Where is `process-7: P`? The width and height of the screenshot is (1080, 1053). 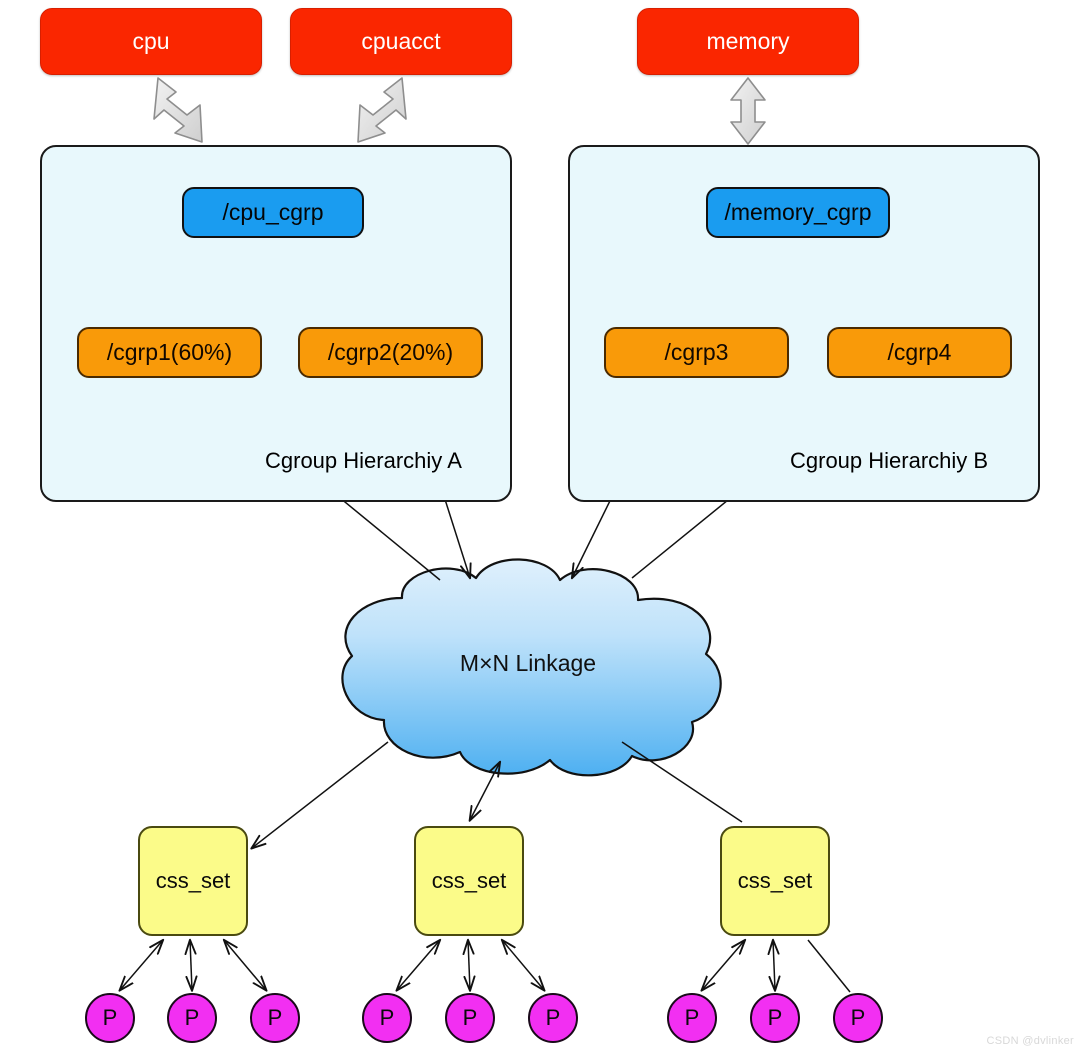 process-7: P is located at coordinates (692, 1018).